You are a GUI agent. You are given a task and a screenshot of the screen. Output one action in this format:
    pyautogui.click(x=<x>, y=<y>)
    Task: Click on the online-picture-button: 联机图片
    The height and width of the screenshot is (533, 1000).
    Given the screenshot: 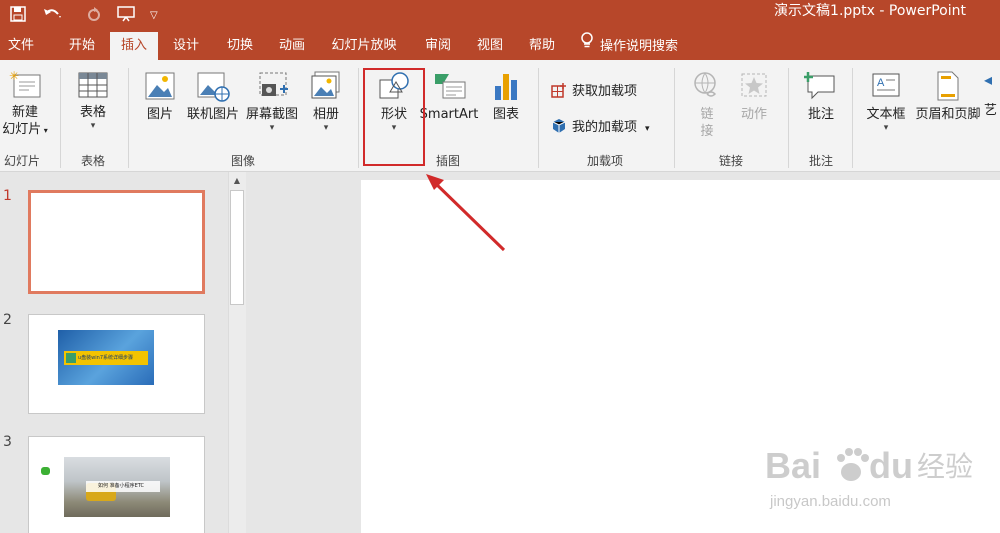 What is the action you would take?
    pyautogui.click(x=213, y=96)
    